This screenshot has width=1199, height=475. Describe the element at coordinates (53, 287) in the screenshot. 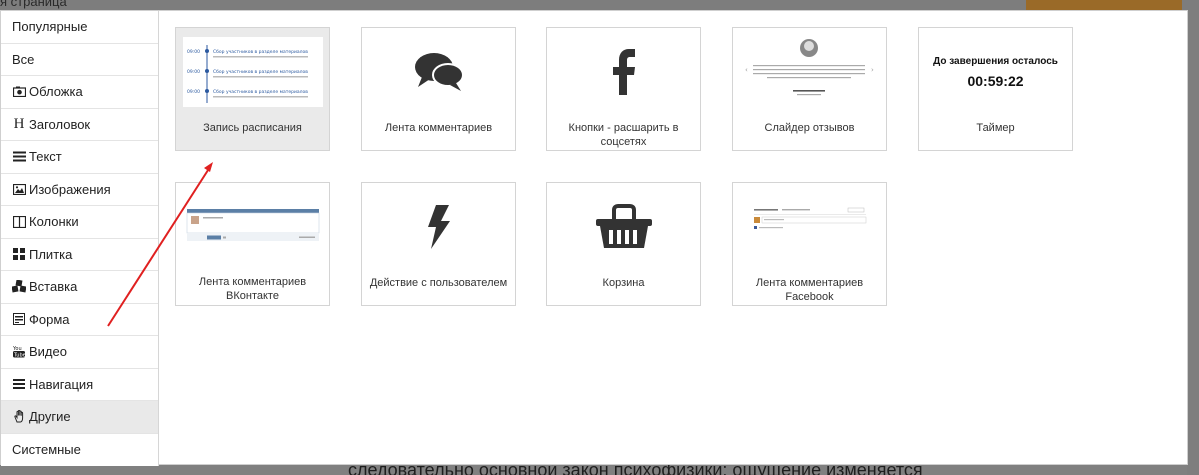

I see `sidebar-item-label: Вставка` at that location.